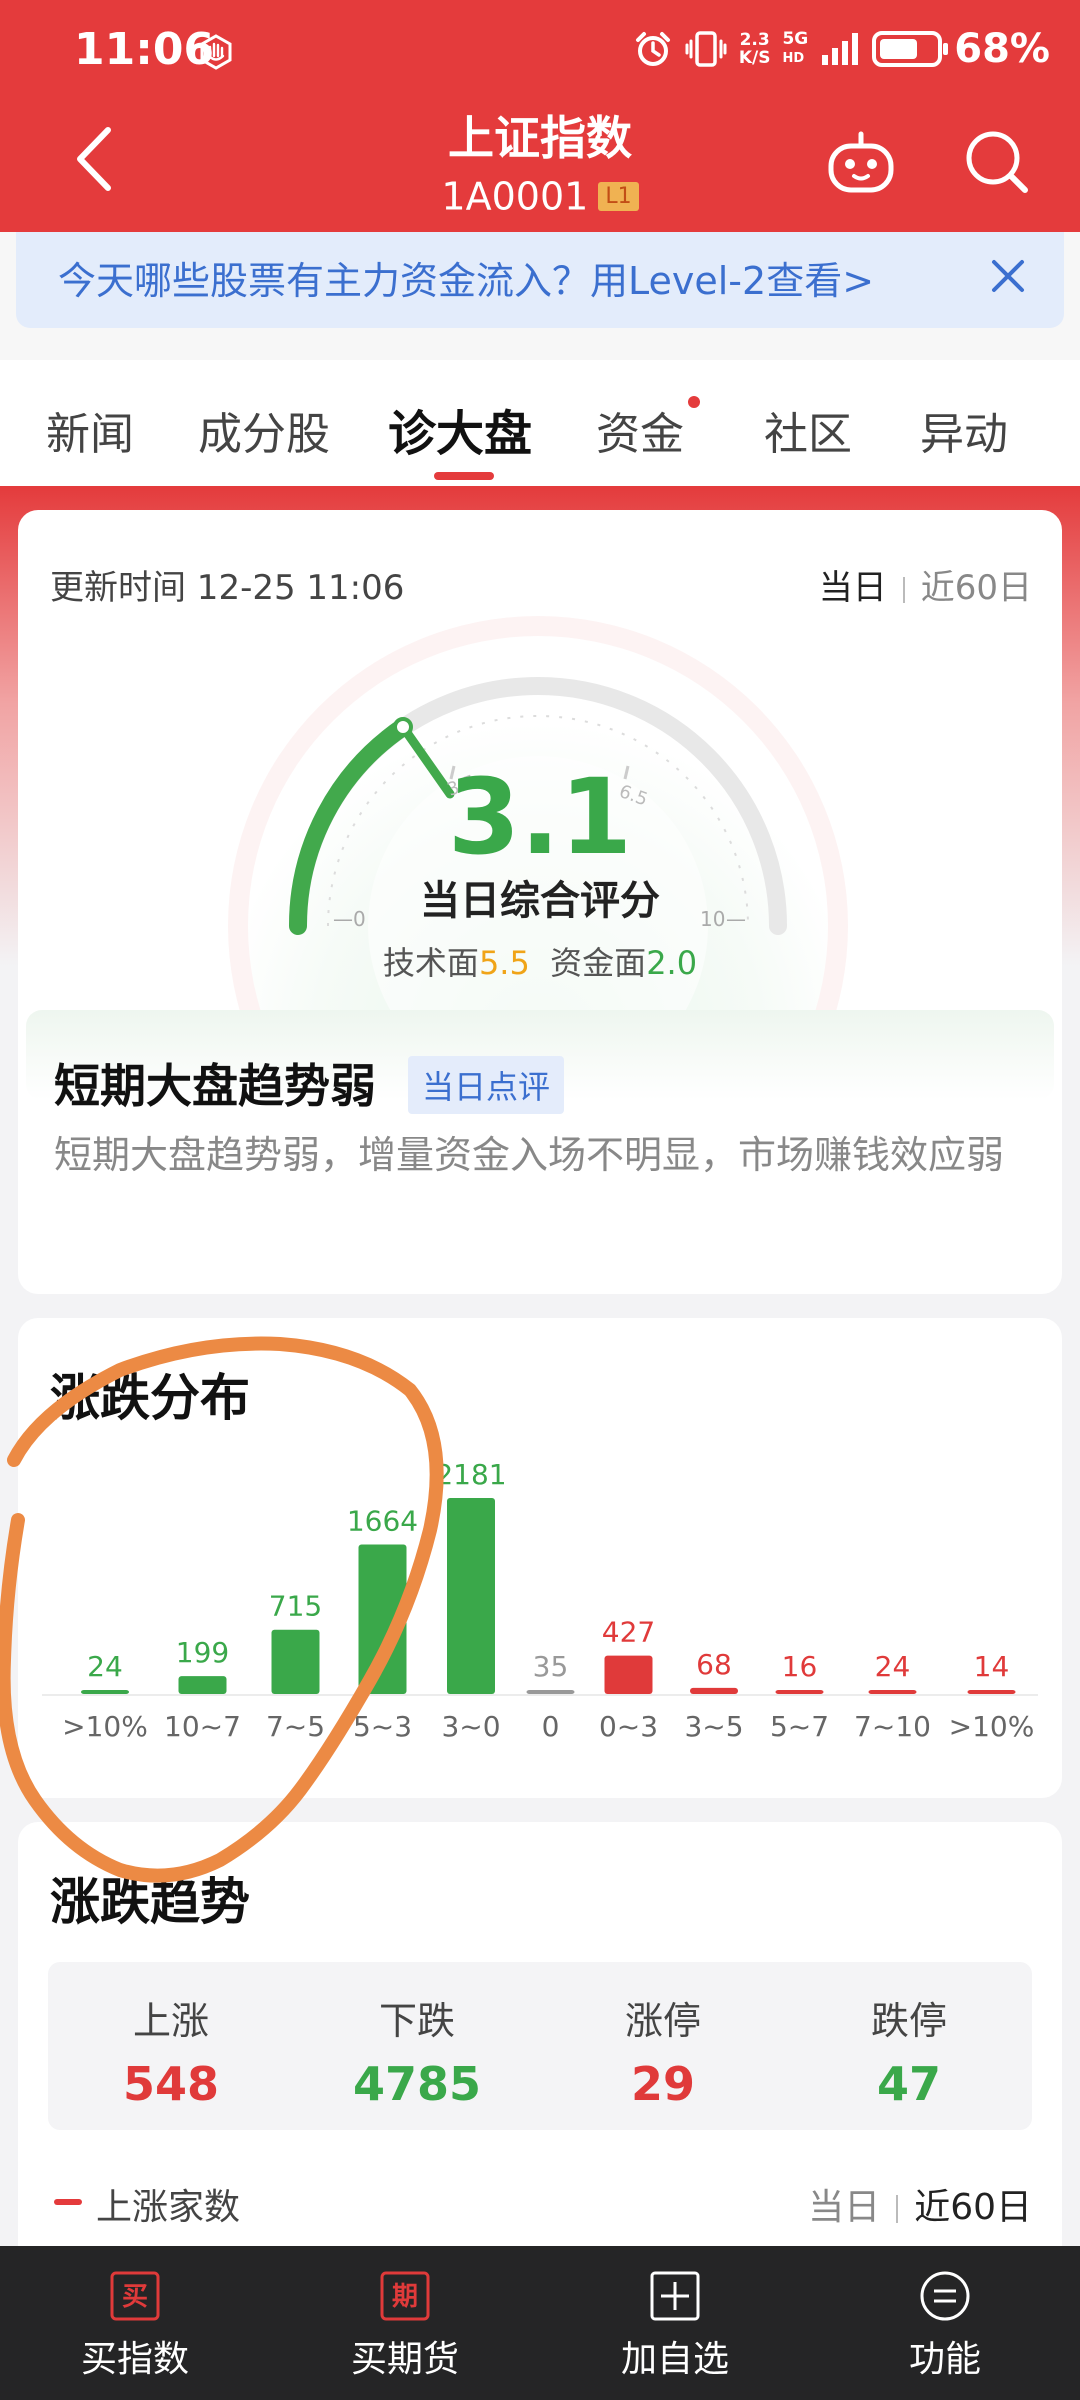  I want to click on bottom-nav: 买 买指数 期 买期货 加自选 功能, so click(540, 2323).